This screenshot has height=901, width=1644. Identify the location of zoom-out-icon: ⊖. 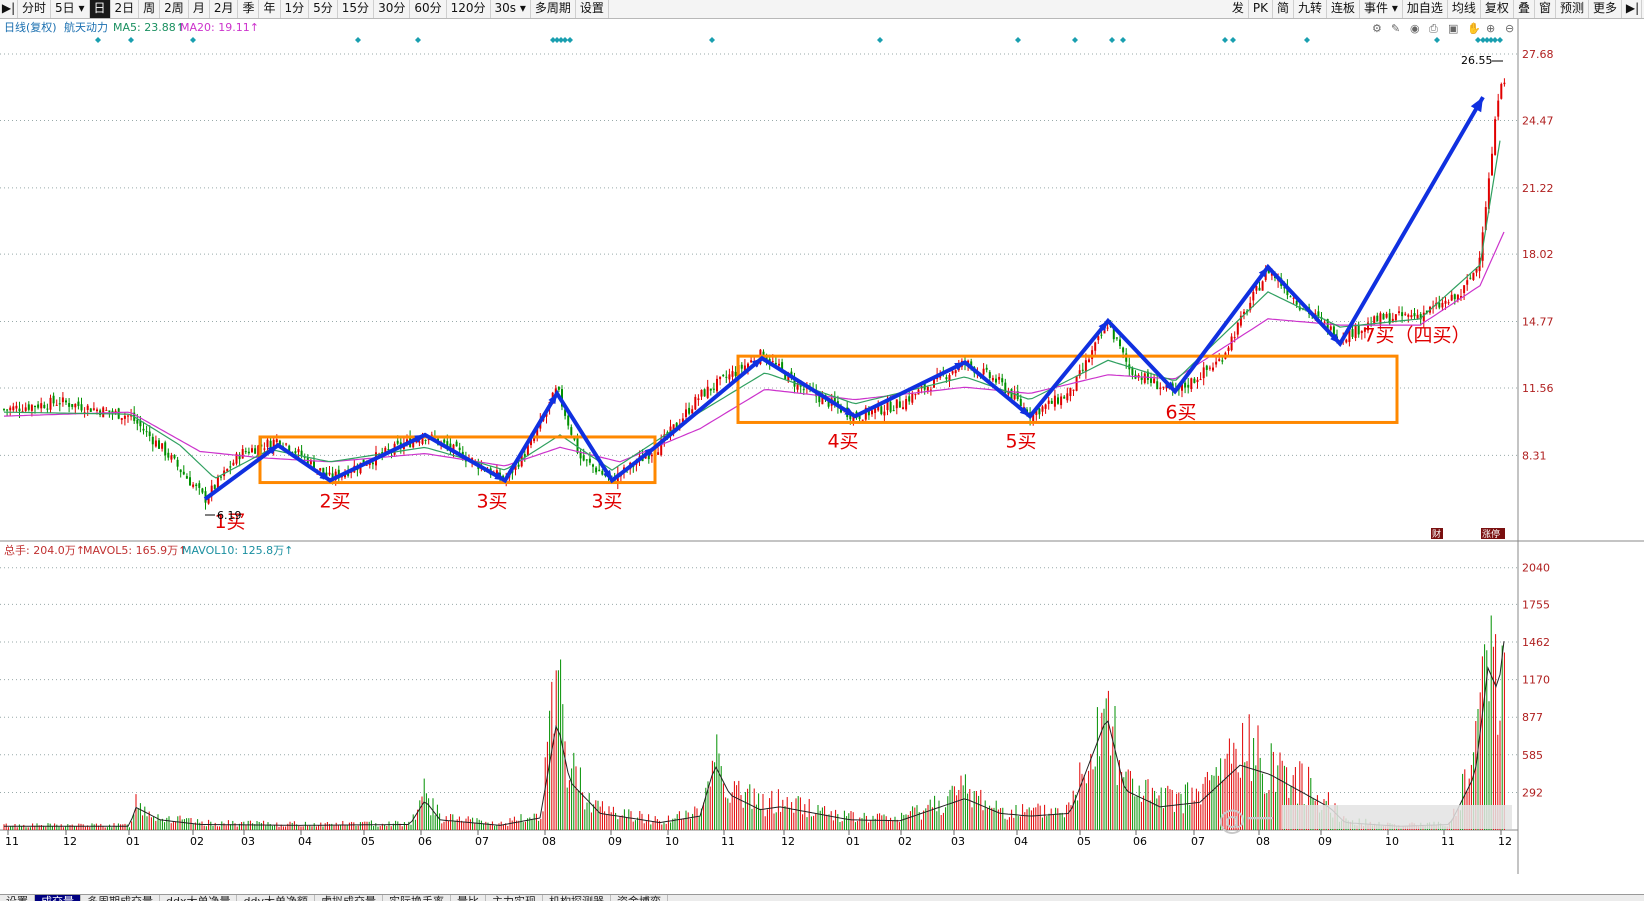
(1509, 28).